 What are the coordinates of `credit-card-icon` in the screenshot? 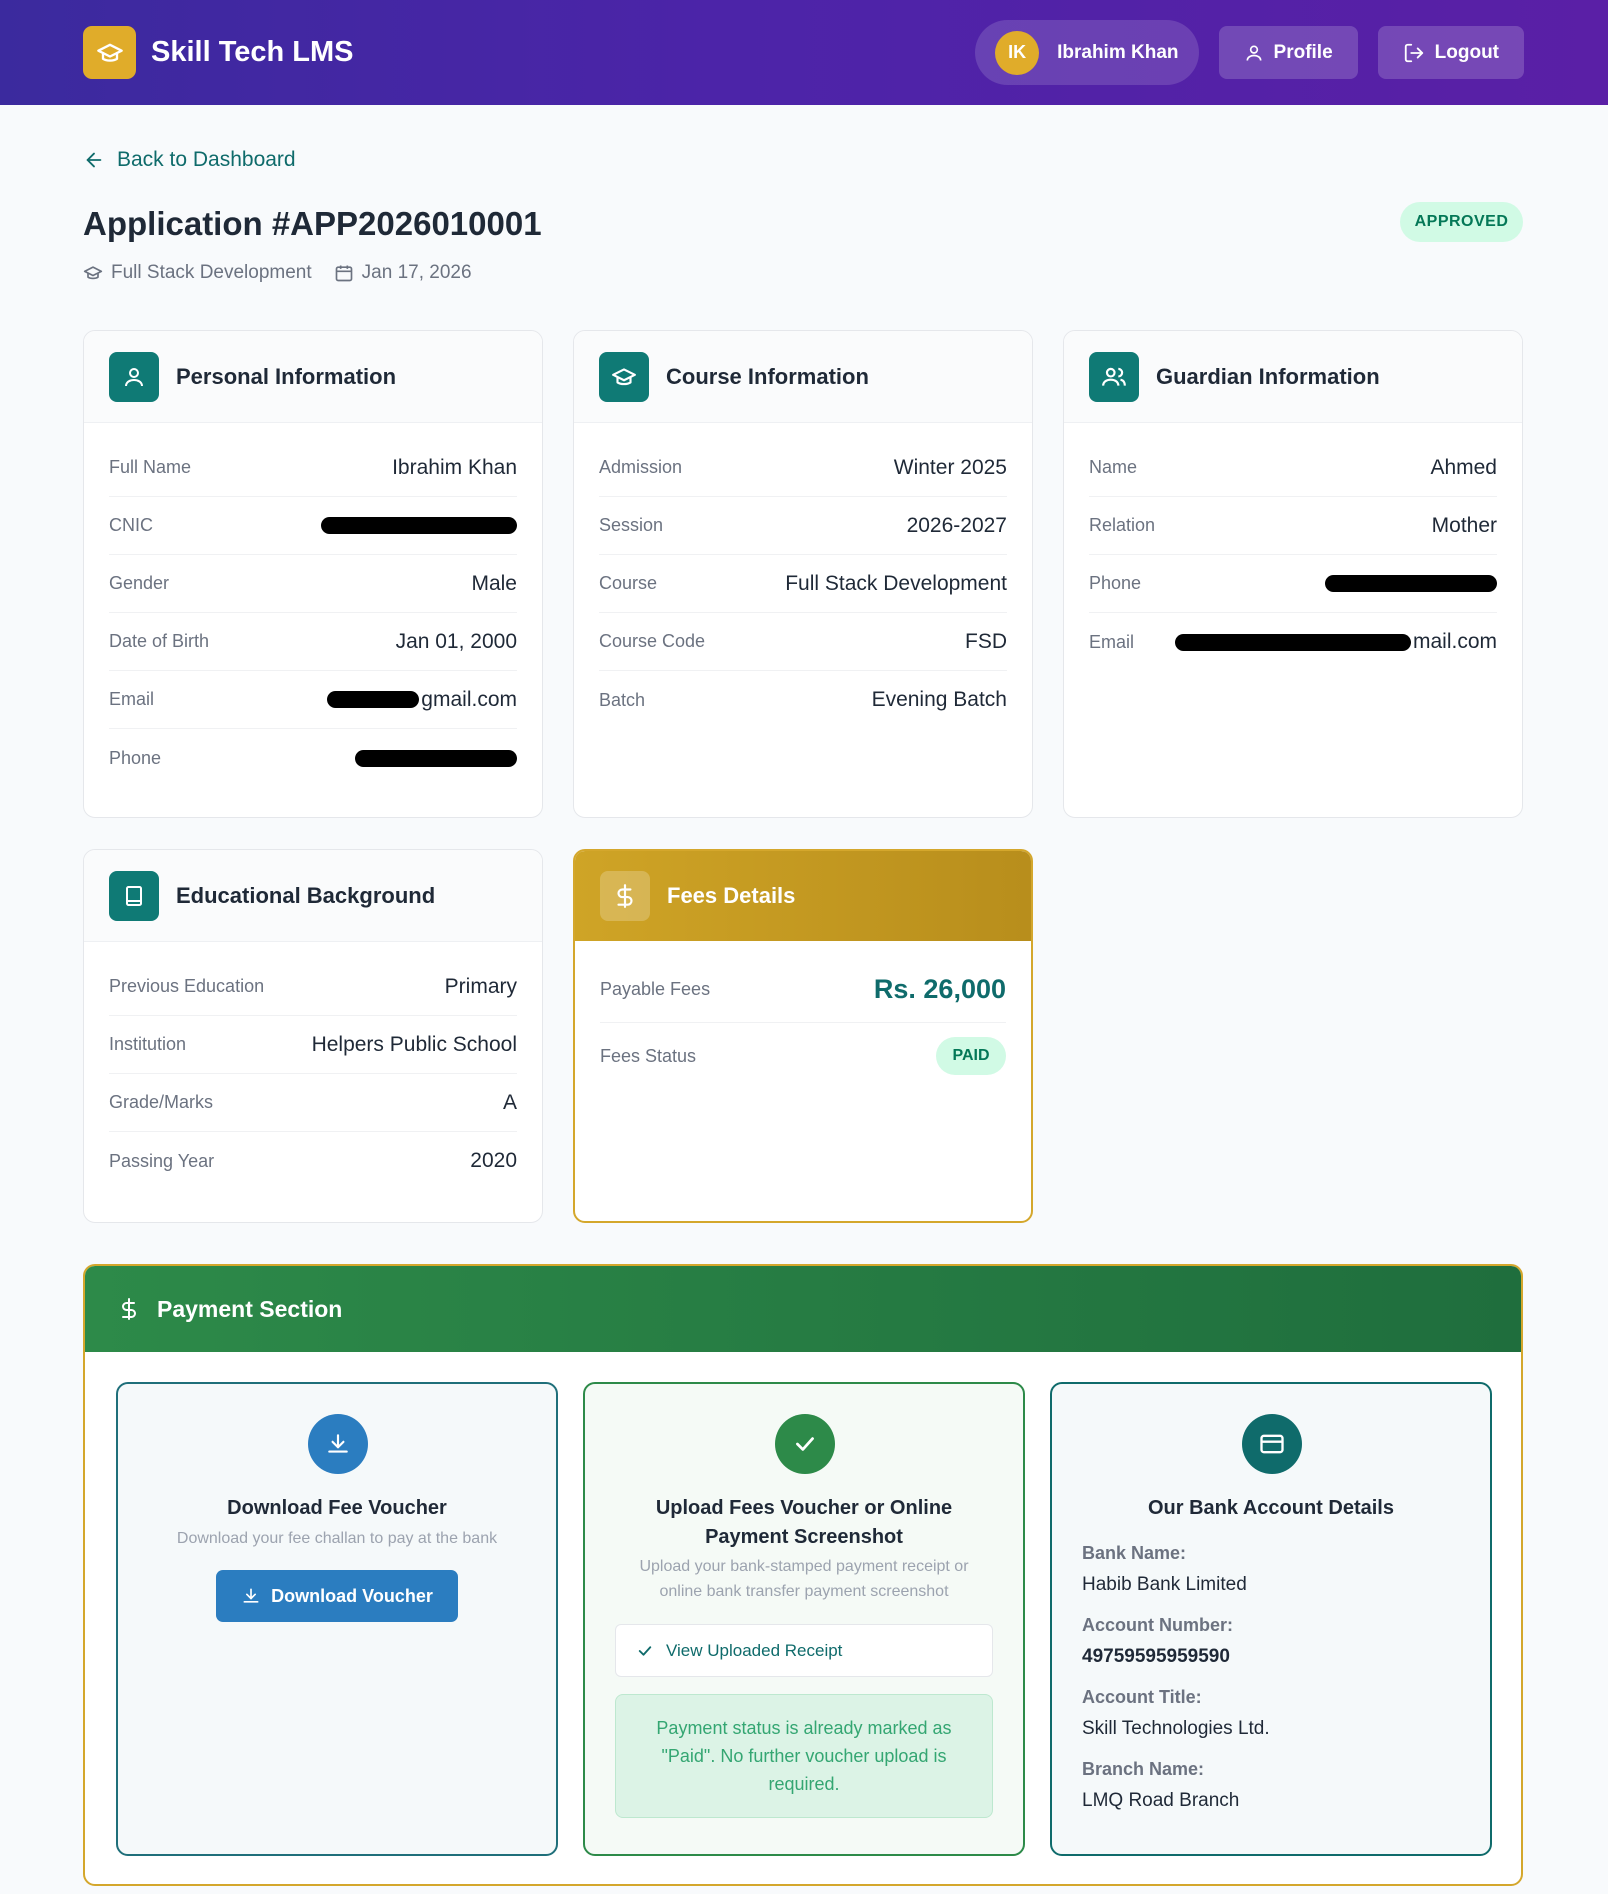 It's located at (1272, 1444).